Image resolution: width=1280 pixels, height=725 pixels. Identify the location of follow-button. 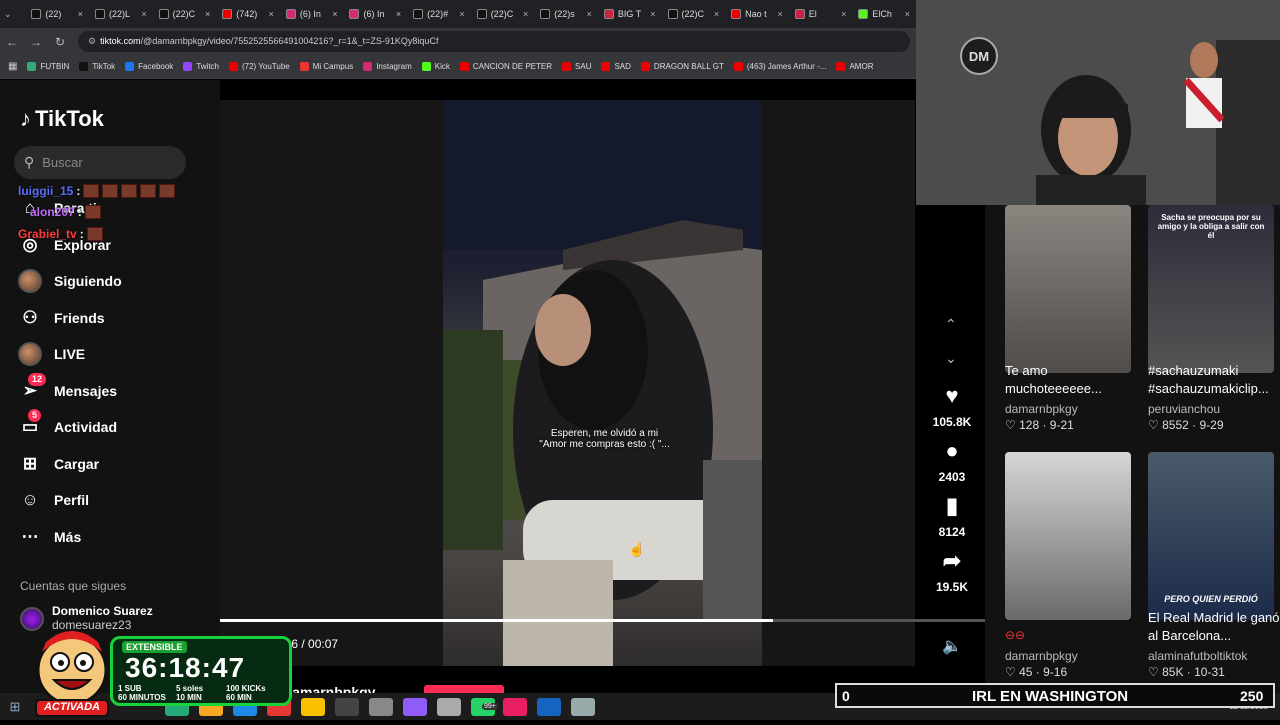
(464, 689).